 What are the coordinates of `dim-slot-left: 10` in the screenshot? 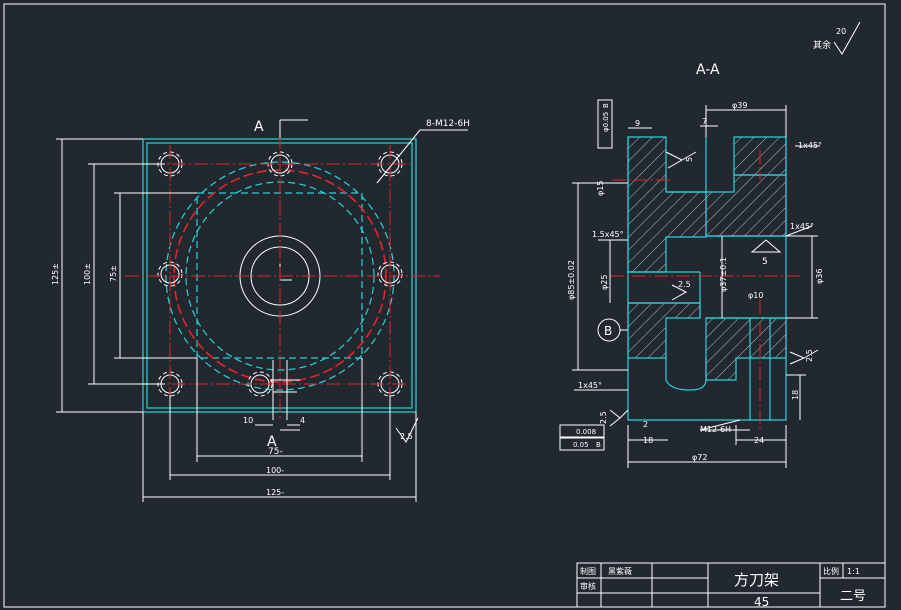 It's located at (248, 420).